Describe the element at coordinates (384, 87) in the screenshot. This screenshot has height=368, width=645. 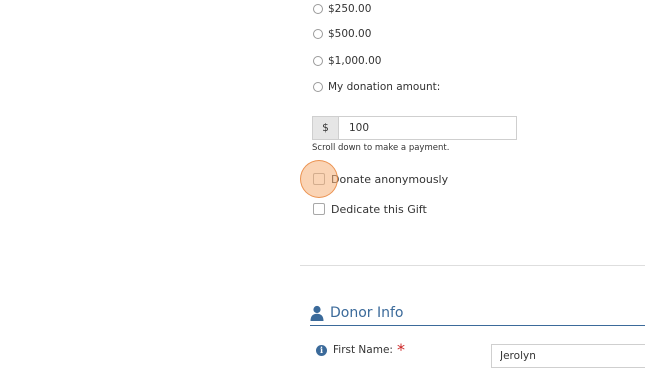
I see `donation-option-label: My donation amount:` at that location.